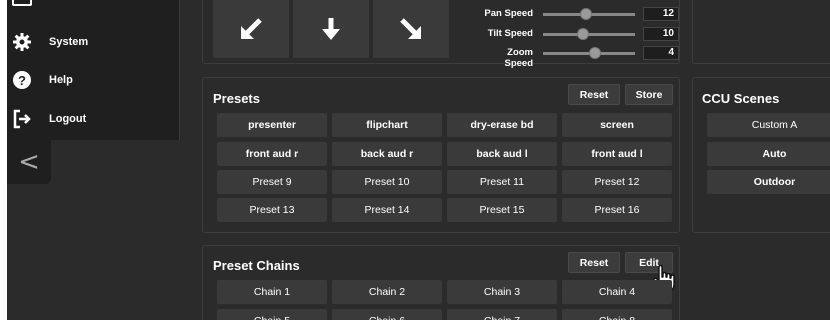  What do you see at coordinates (93, 119) in the screenshot?
I see `sidebar-item-logout: Logout` at bounding box center [93, 119].